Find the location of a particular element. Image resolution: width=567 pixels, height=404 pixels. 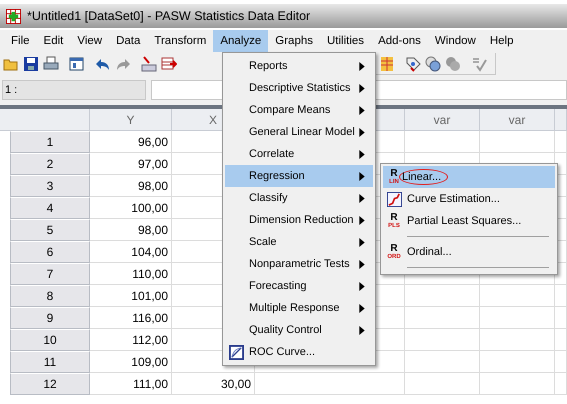

menu-option-label: Regression is located at coordinates (277, 176).